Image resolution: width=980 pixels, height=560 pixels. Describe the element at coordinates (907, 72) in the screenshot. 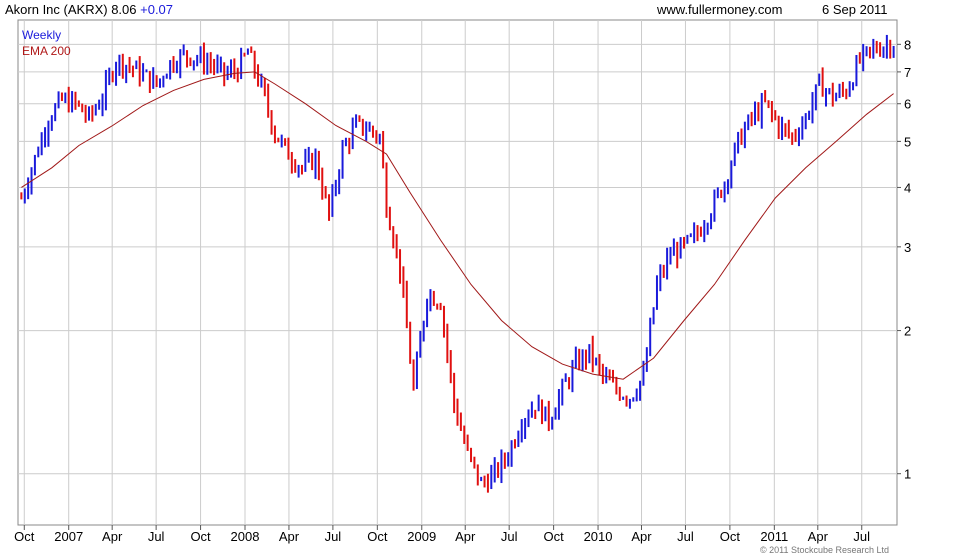

I see `y-tick-label: 7` at that location.